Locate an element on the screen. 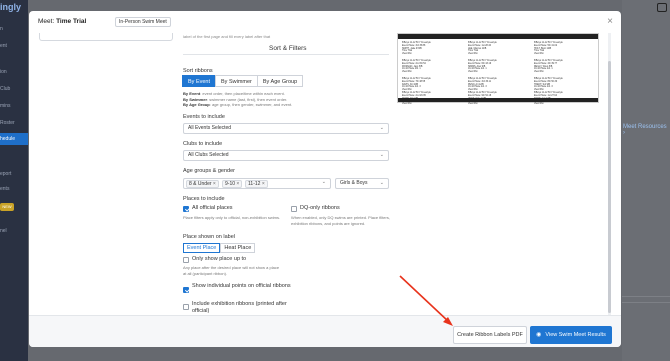 Image resolution: width=670 pixels, height=361 pixels. events-select: All Events Selected ⌄ is located at coordinates (286, 128).